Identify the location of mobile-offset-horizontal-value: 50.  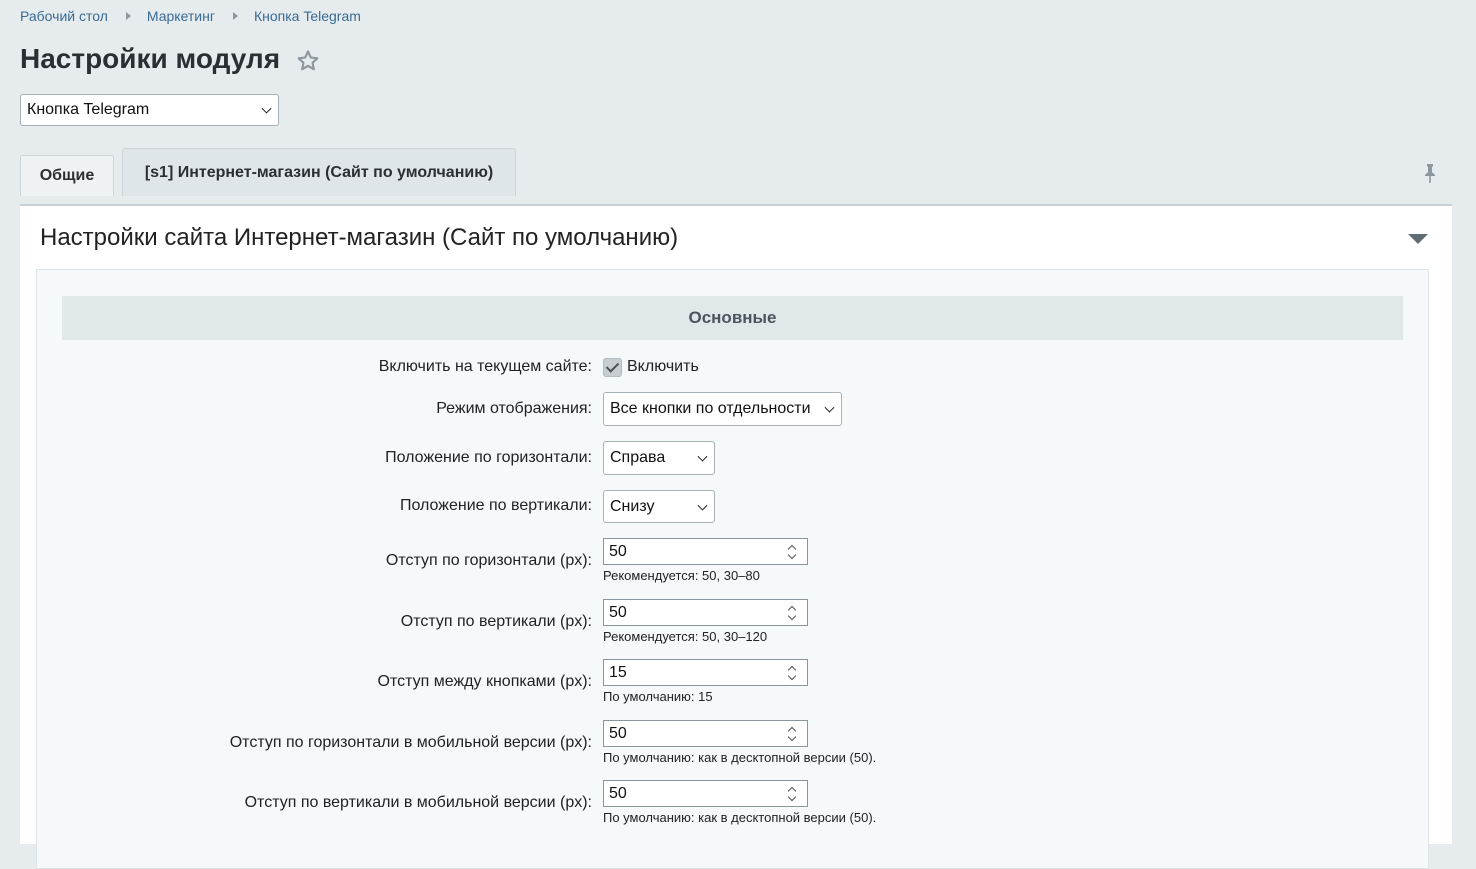
(618, 733).